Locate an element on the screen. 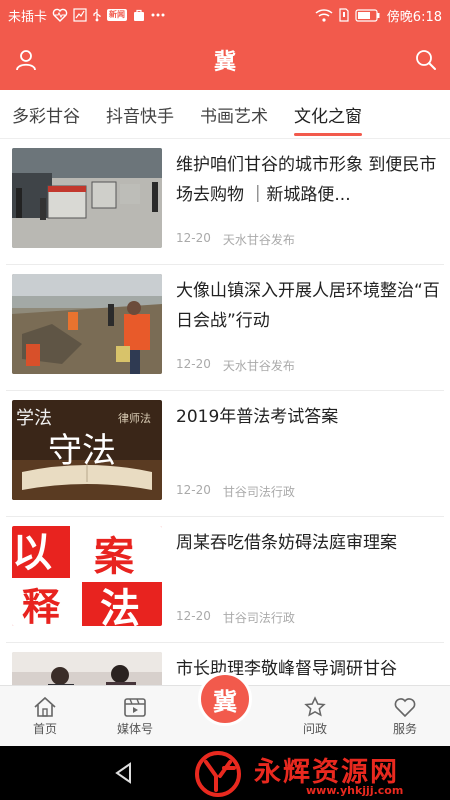 The width and height of the screenshot is (450, 800). cleanup-thumbnail is located at coordinates (87, 324).